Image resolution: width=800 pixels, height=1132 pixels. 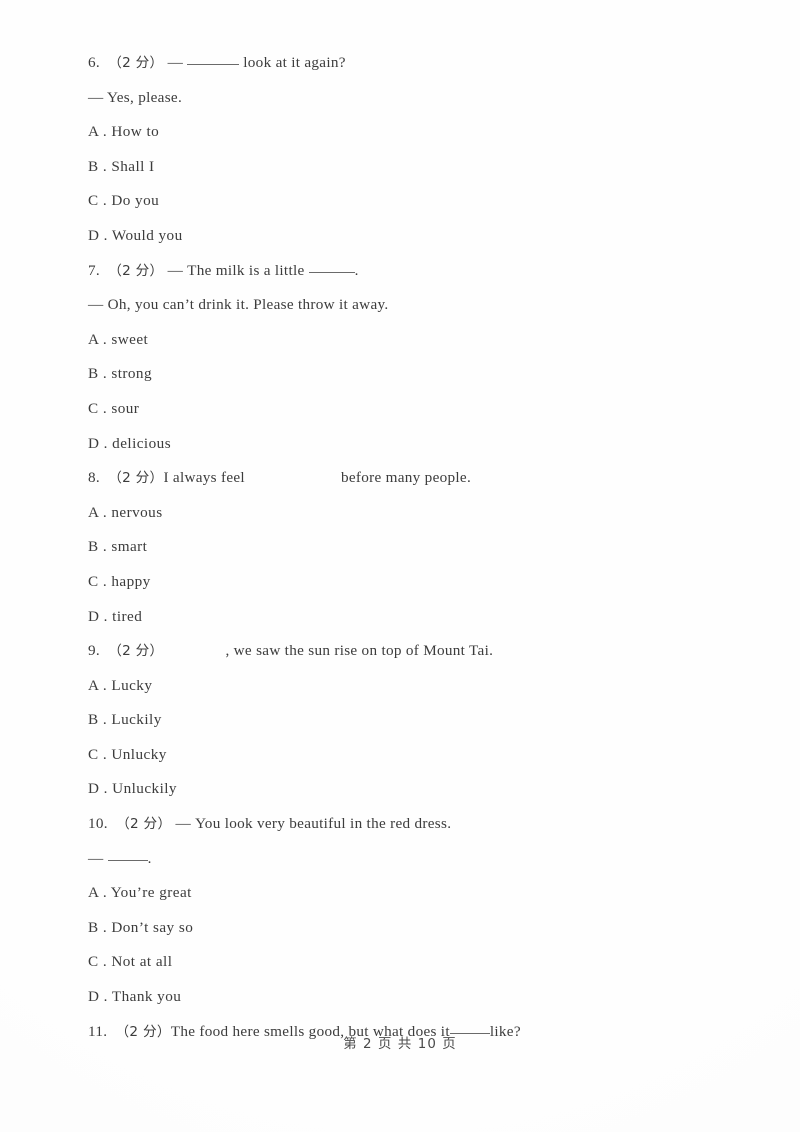 I want to click on option-10-b: B . Don’t say so, so click(x=408, y=928).